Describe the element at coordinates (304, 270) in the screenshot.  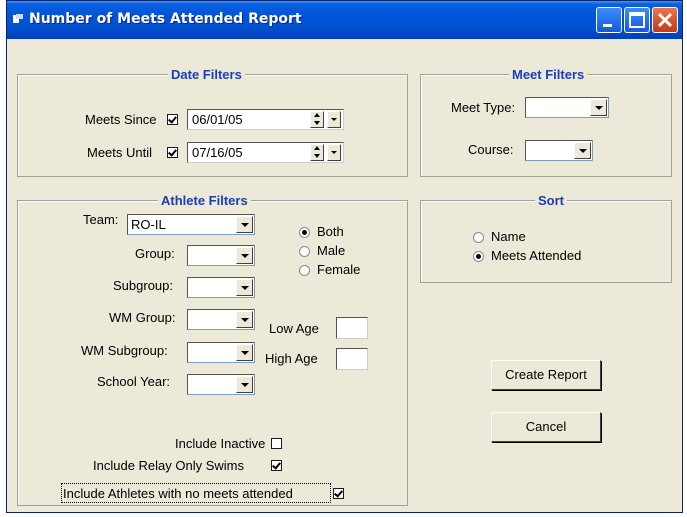
I see `gender-female-radio` at that location.